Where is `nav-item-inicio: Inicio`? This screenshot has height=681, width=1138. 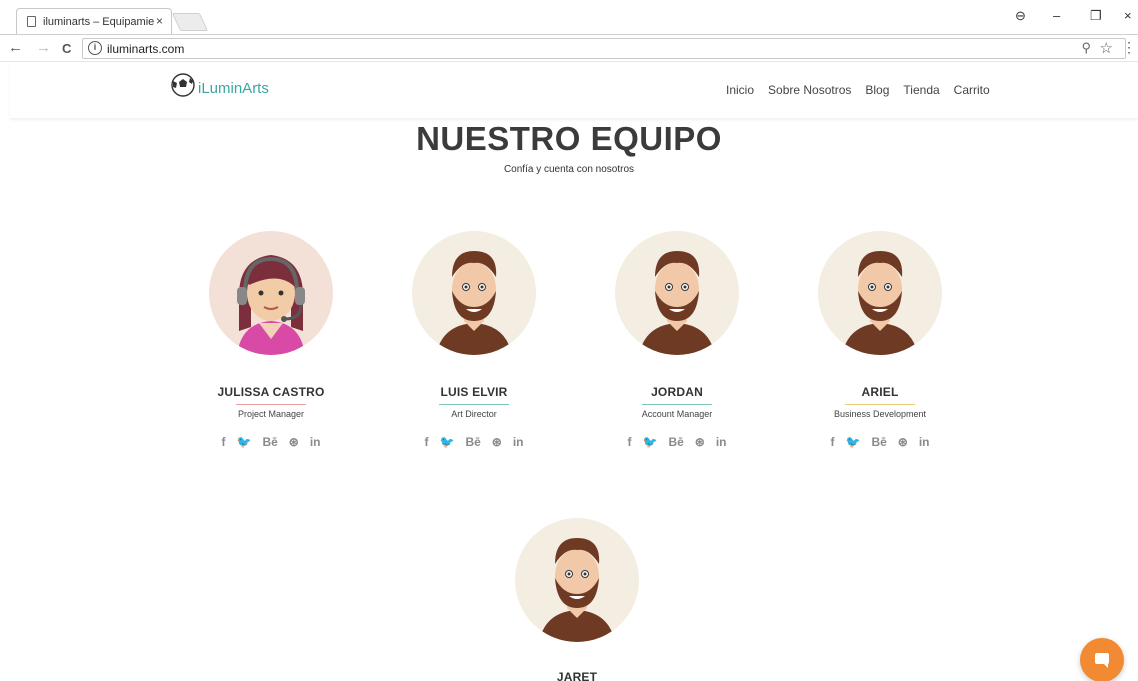 nav-item-inicio: Inicio is located at coordinates (740, 90).